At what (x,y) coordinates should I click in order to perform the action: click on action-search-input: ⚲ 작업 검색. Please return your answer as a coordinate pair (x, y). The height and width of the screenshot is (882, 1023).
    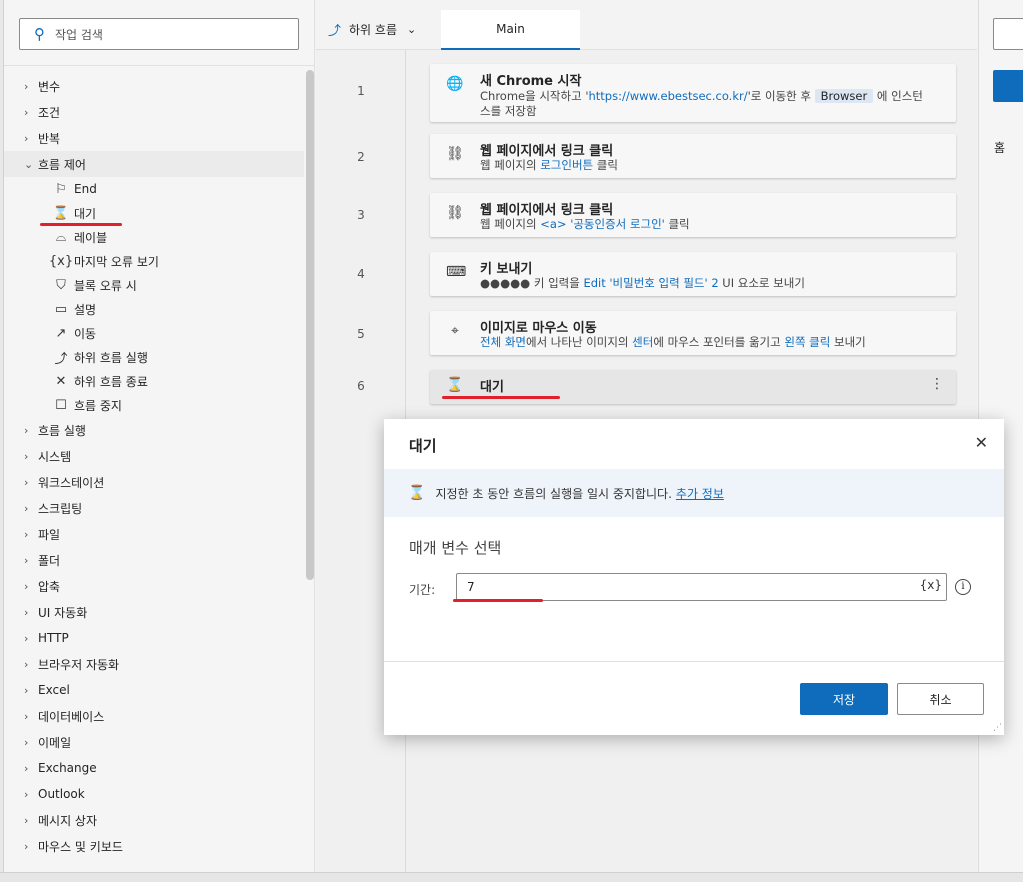
    Looking at the image, I should click on (159, 34).